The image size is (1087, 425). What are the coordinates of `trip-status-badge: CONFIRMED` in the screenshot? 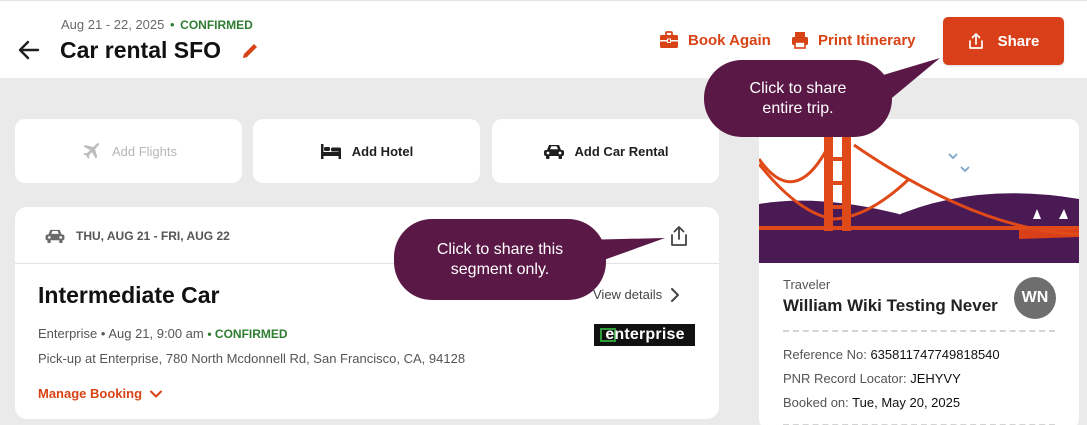 It's located at (216, 25).